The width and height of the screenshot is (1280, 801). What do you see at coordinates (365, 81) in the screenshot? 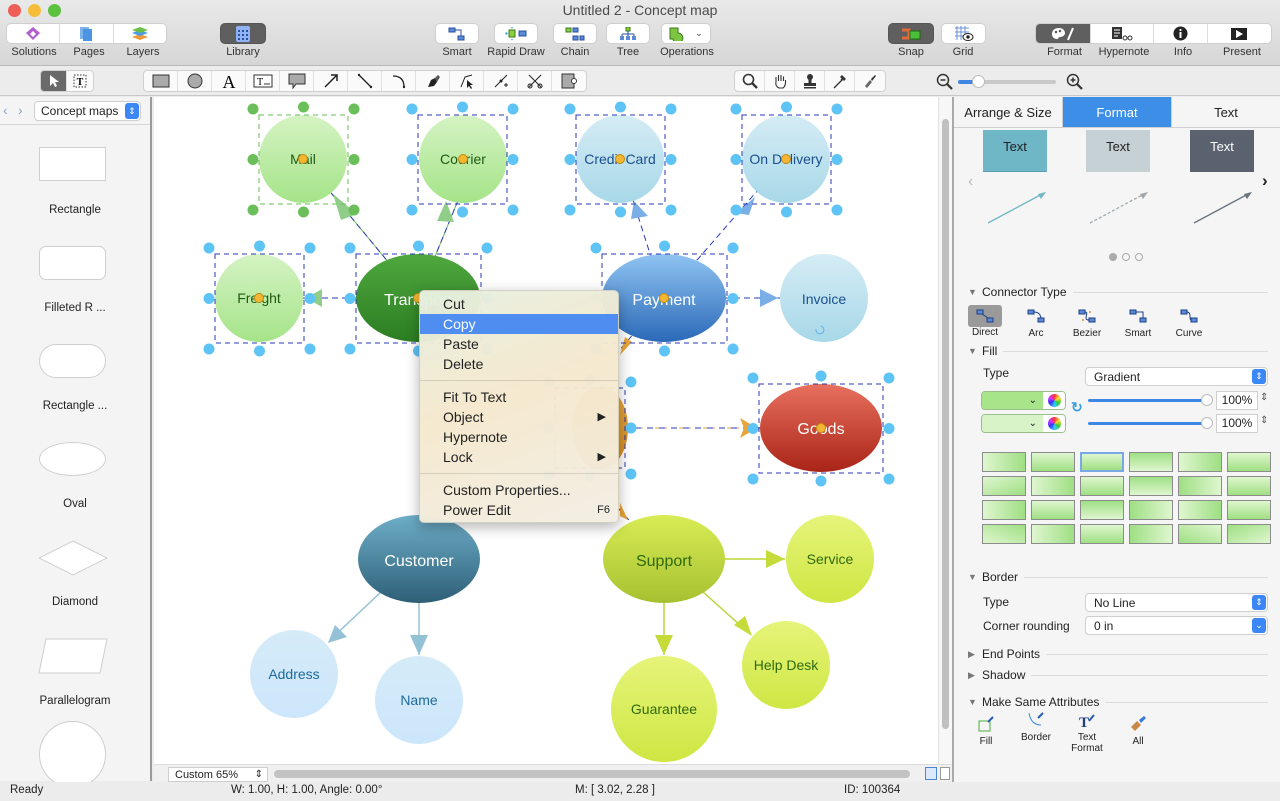
I see `line-tool` at bounding box center [365, 81].